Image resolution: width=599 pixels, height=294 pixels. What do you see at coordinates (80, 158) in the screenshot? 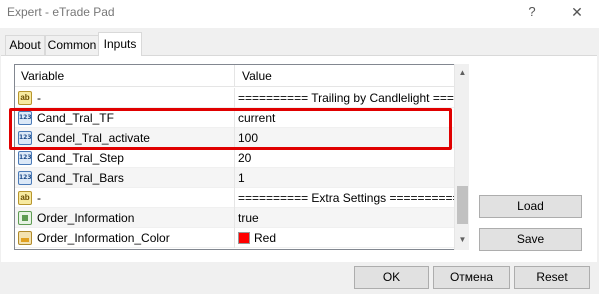
I see `variable-name: Cand_Tral_Step` at bounding box center [80, 158].